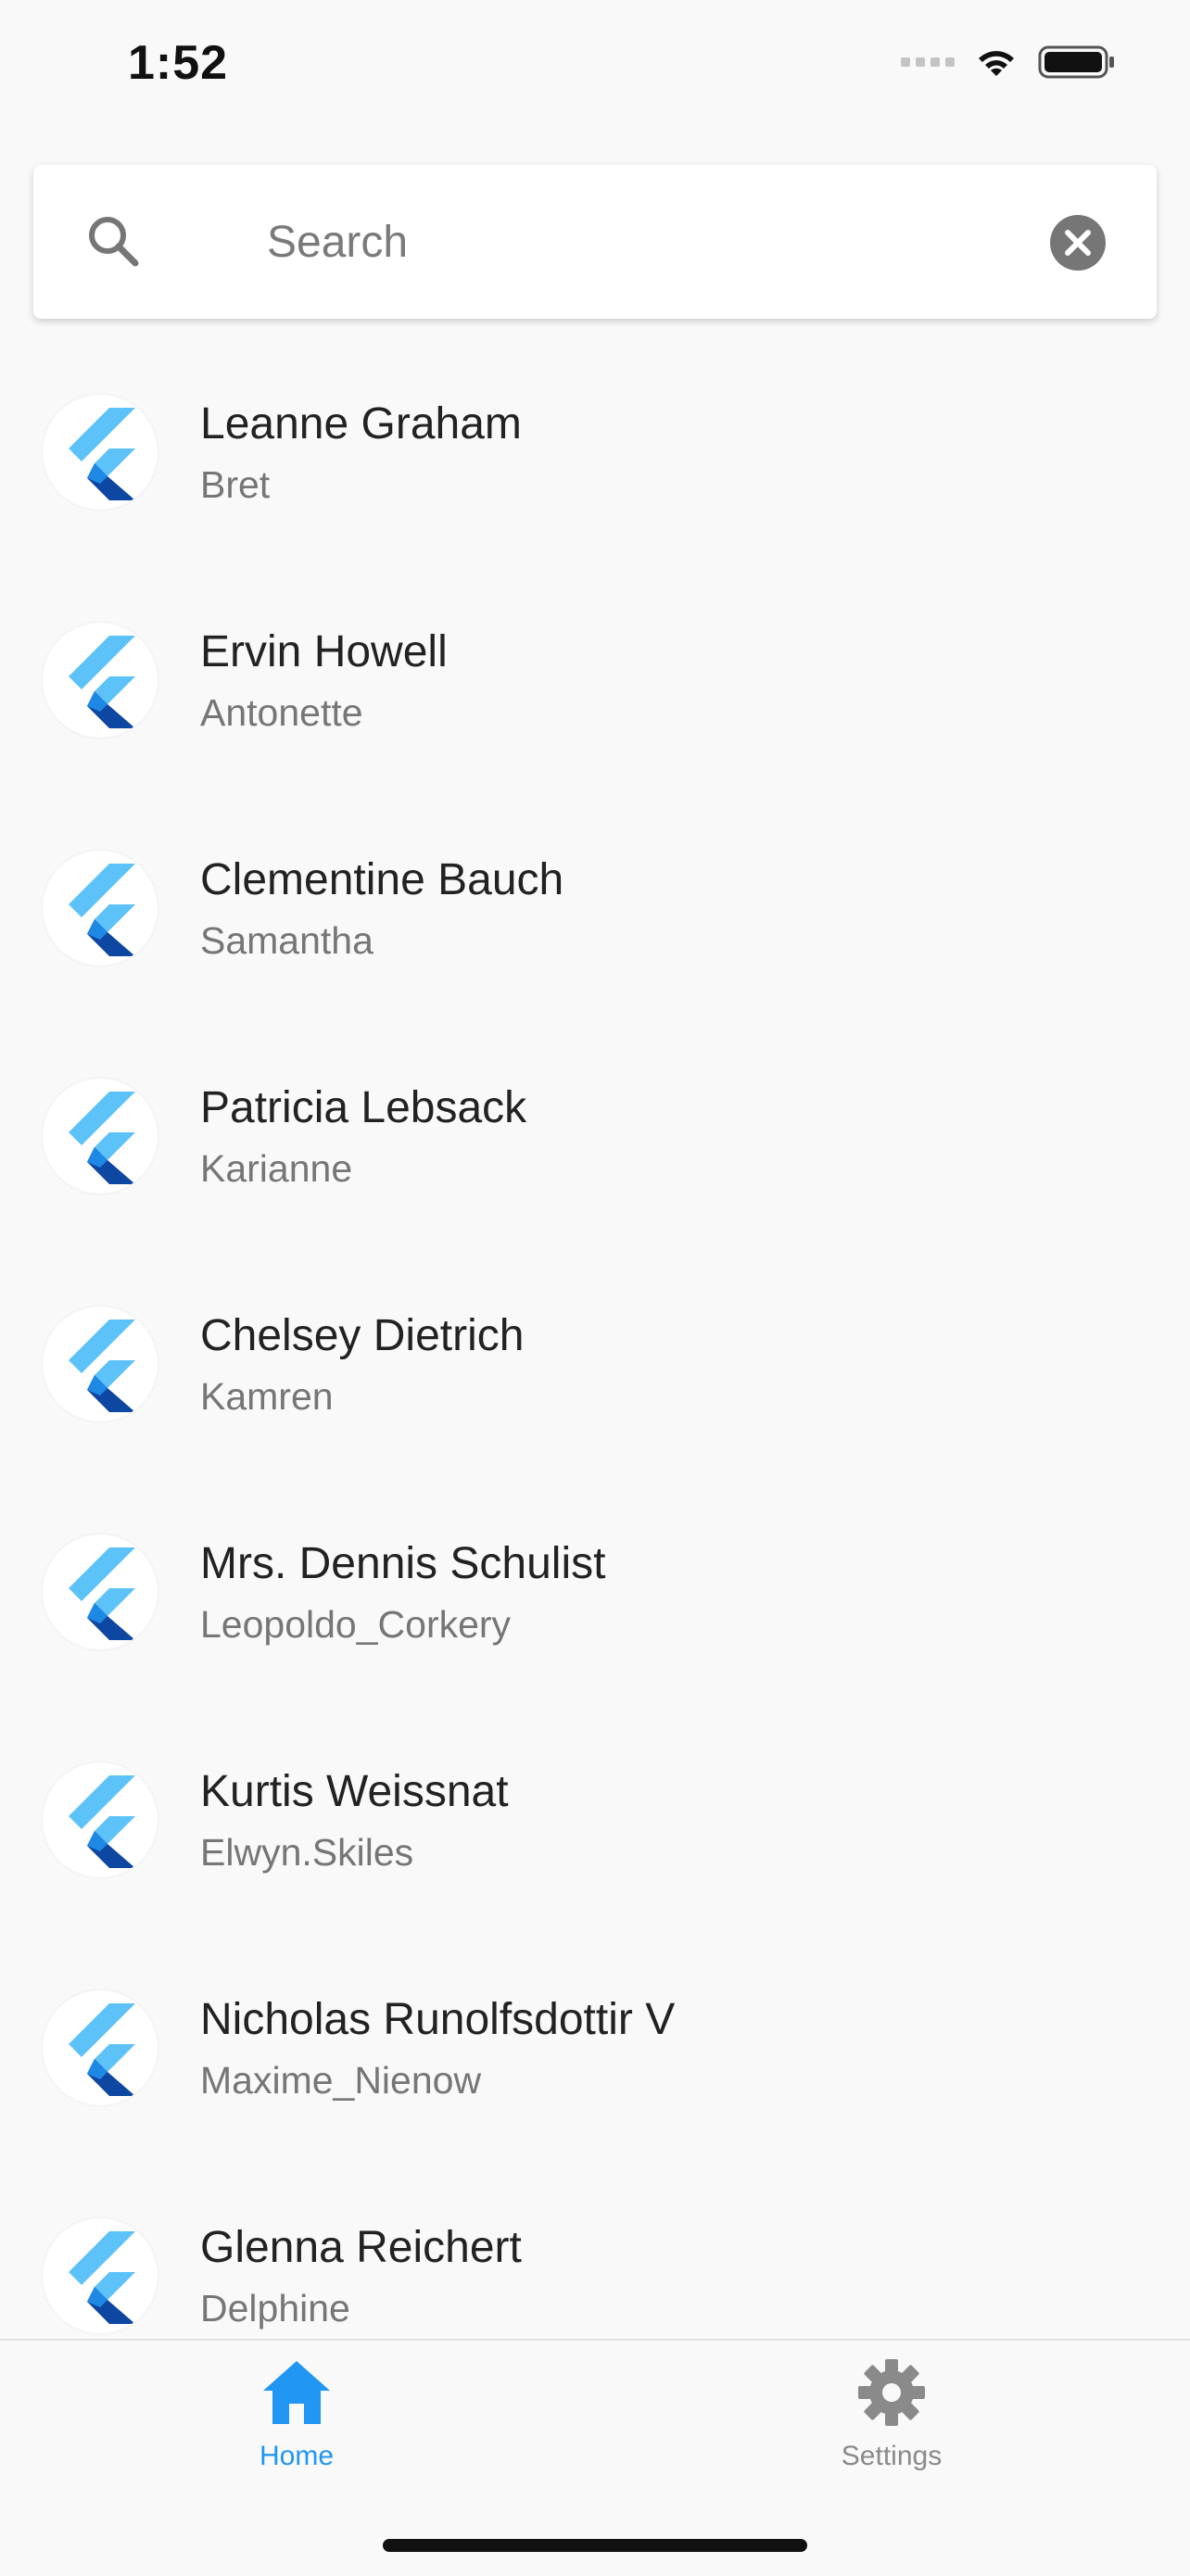 This screenshot has height=2576, width=1190. I want to click on user-username: Antonette, so click(281, 712).